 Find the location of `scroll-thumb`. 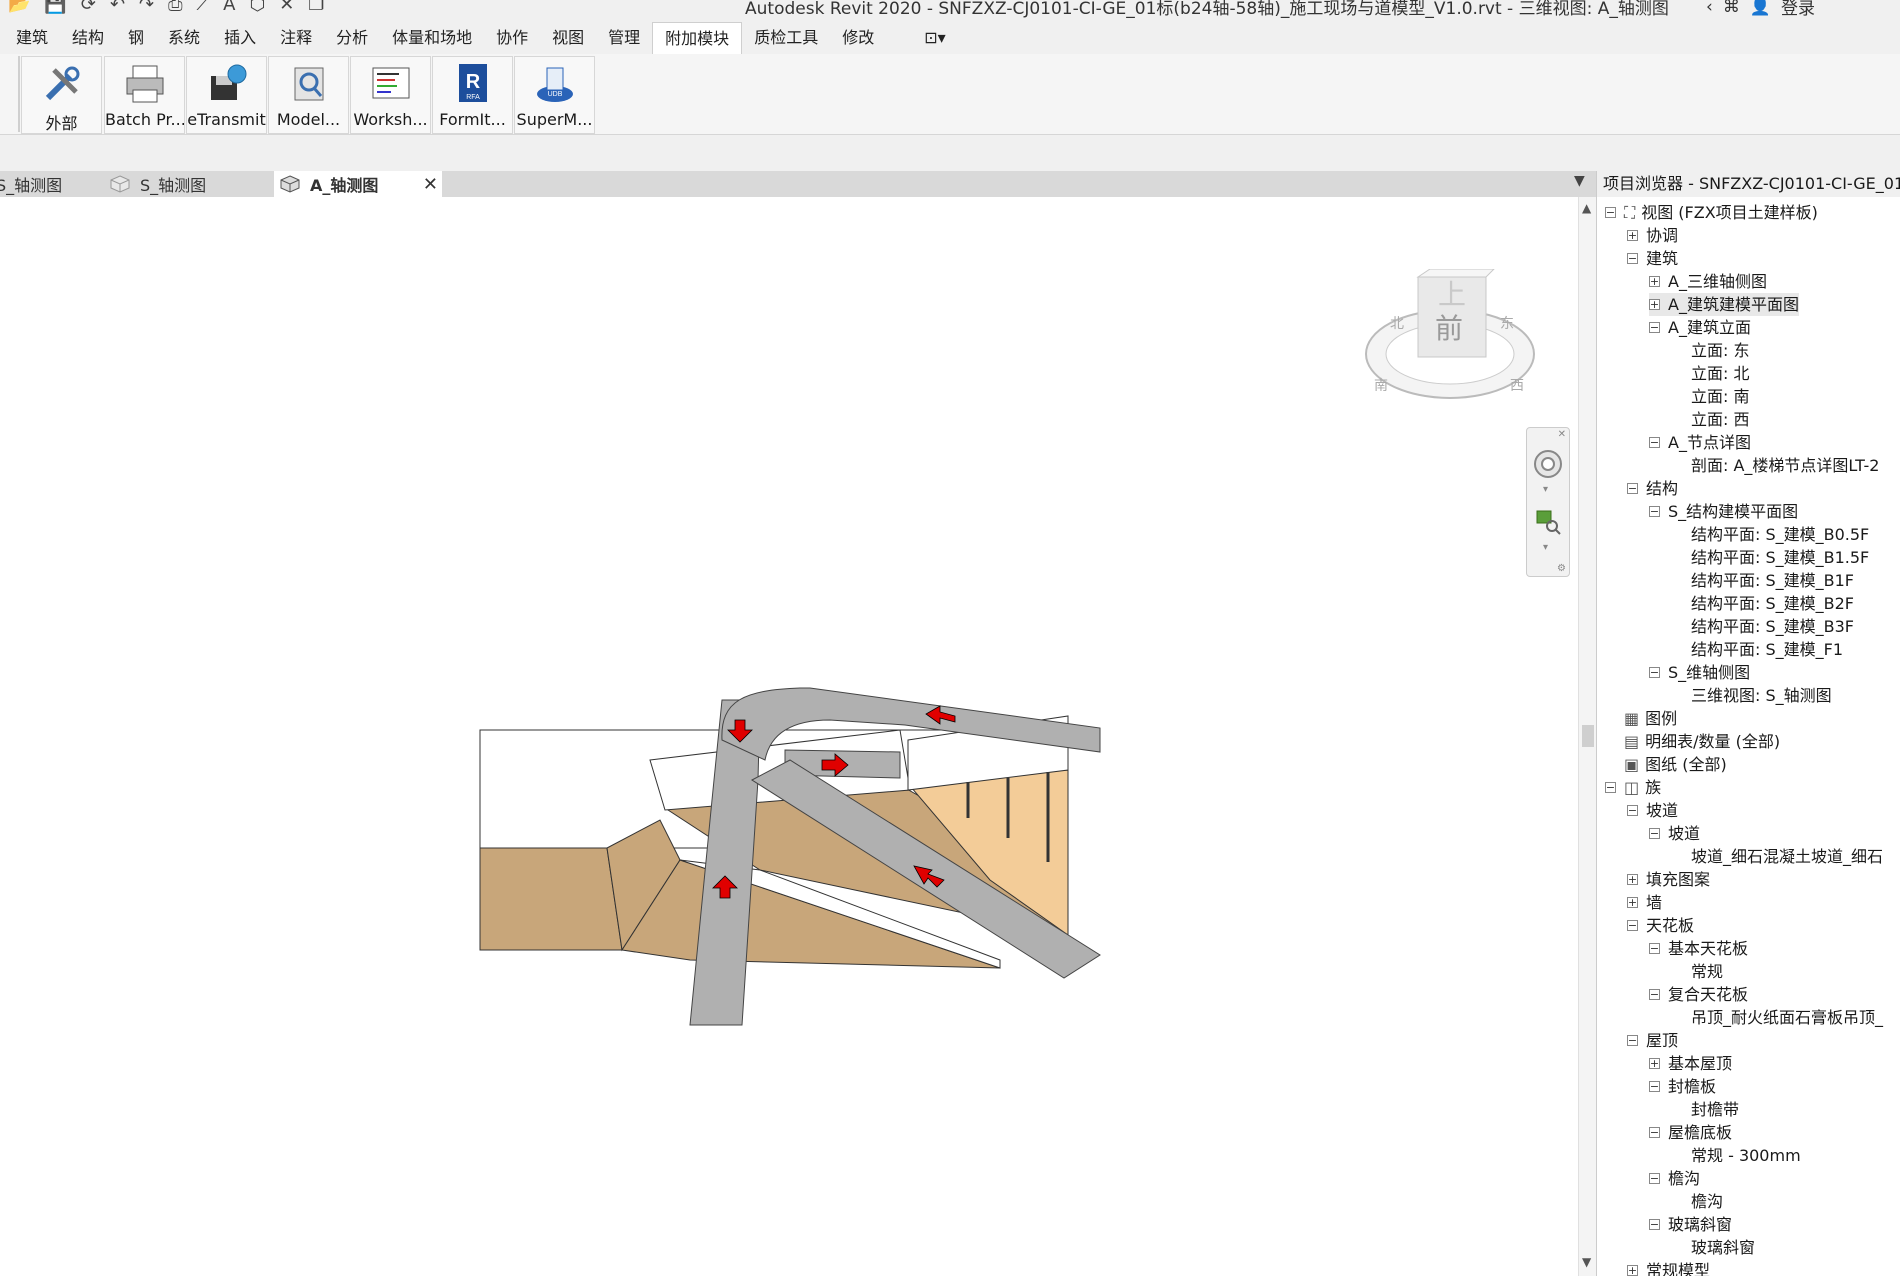

scroll-thumb is located at coordinates (1588, 736).